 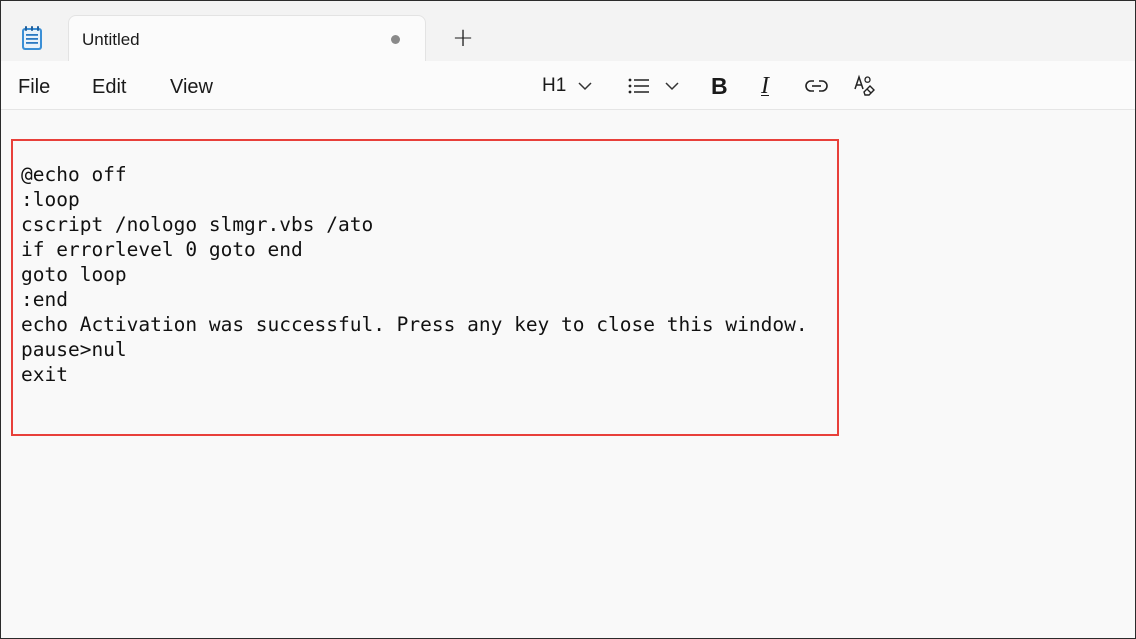 I want to click on link-button, so click(x=816, y=86).